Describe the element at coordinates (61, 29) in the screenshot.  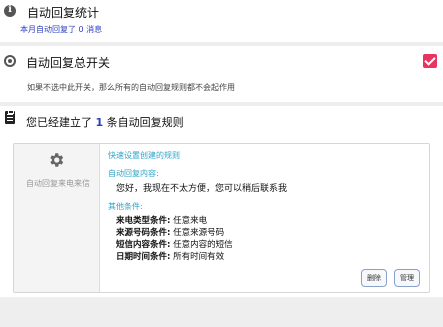
I see `stats-subtitle: 本月自动回复了 0 消息` at that location.